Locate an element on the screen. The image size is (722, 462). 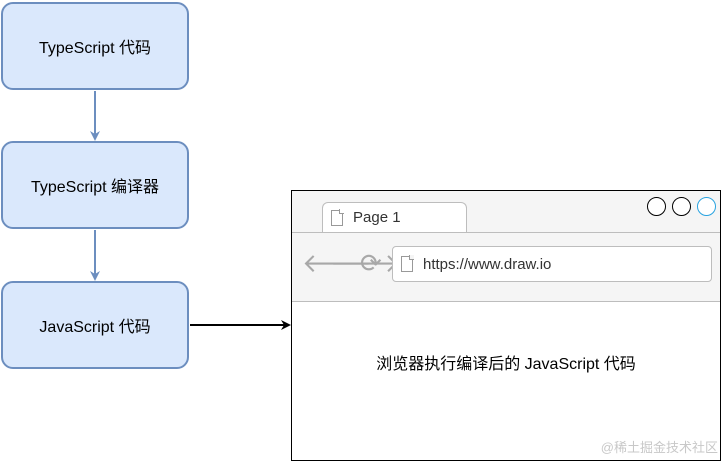
browser-chrome: Page 1 🡐 🡒 ⟳ https://www.draw.io is located at coordinates (506, 246).